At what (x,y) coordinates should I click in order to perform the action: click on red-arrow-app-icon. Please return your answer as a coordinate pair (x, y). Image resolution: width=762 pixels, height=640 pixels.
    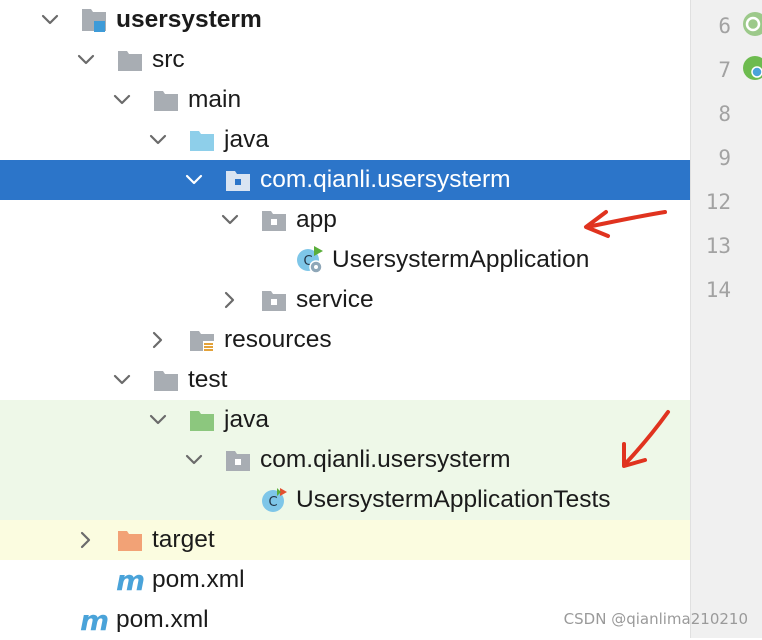
    Looking at the image, I should click on (625, 224).